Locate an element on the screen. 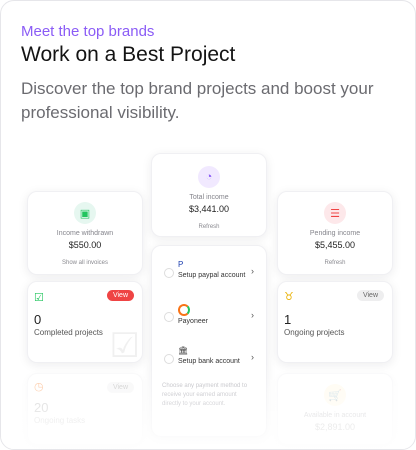 This screenshot has height=450, width=416. cart-icon: 🛒 is located at coordinates (335, 395).